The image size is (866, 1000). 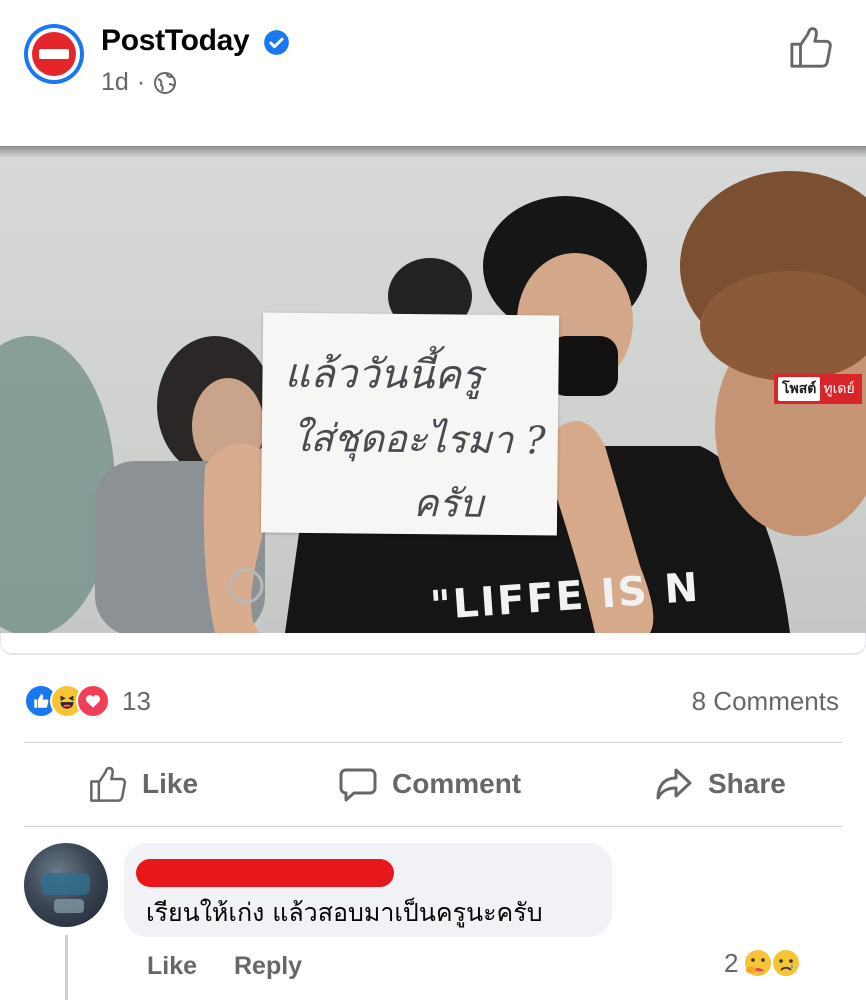 What do you see at coordinates (165, 82) in the screenshot?
I see `globe-icon` at bounding box center [165, 82].